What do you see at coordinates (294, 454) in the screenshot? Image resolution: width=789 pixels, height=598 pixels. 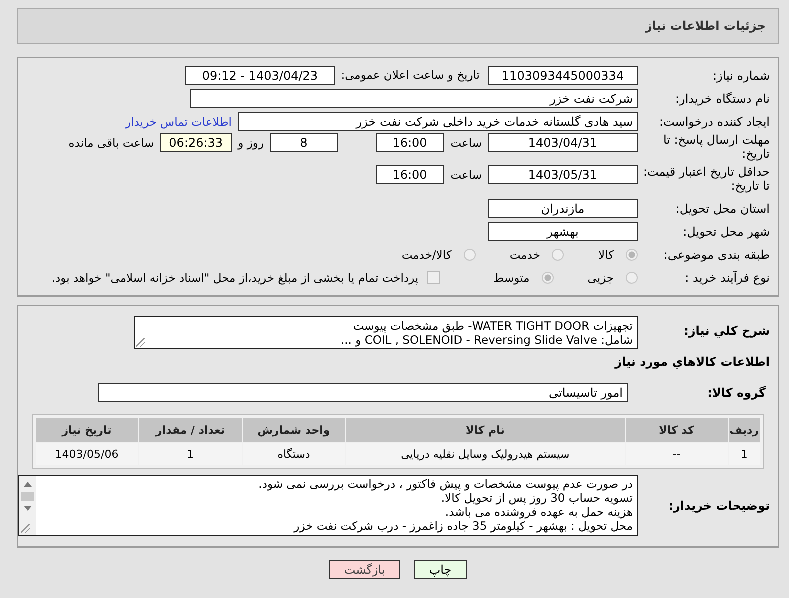 I see `table-cell: دستگاه` at bounding box center [294, 454].